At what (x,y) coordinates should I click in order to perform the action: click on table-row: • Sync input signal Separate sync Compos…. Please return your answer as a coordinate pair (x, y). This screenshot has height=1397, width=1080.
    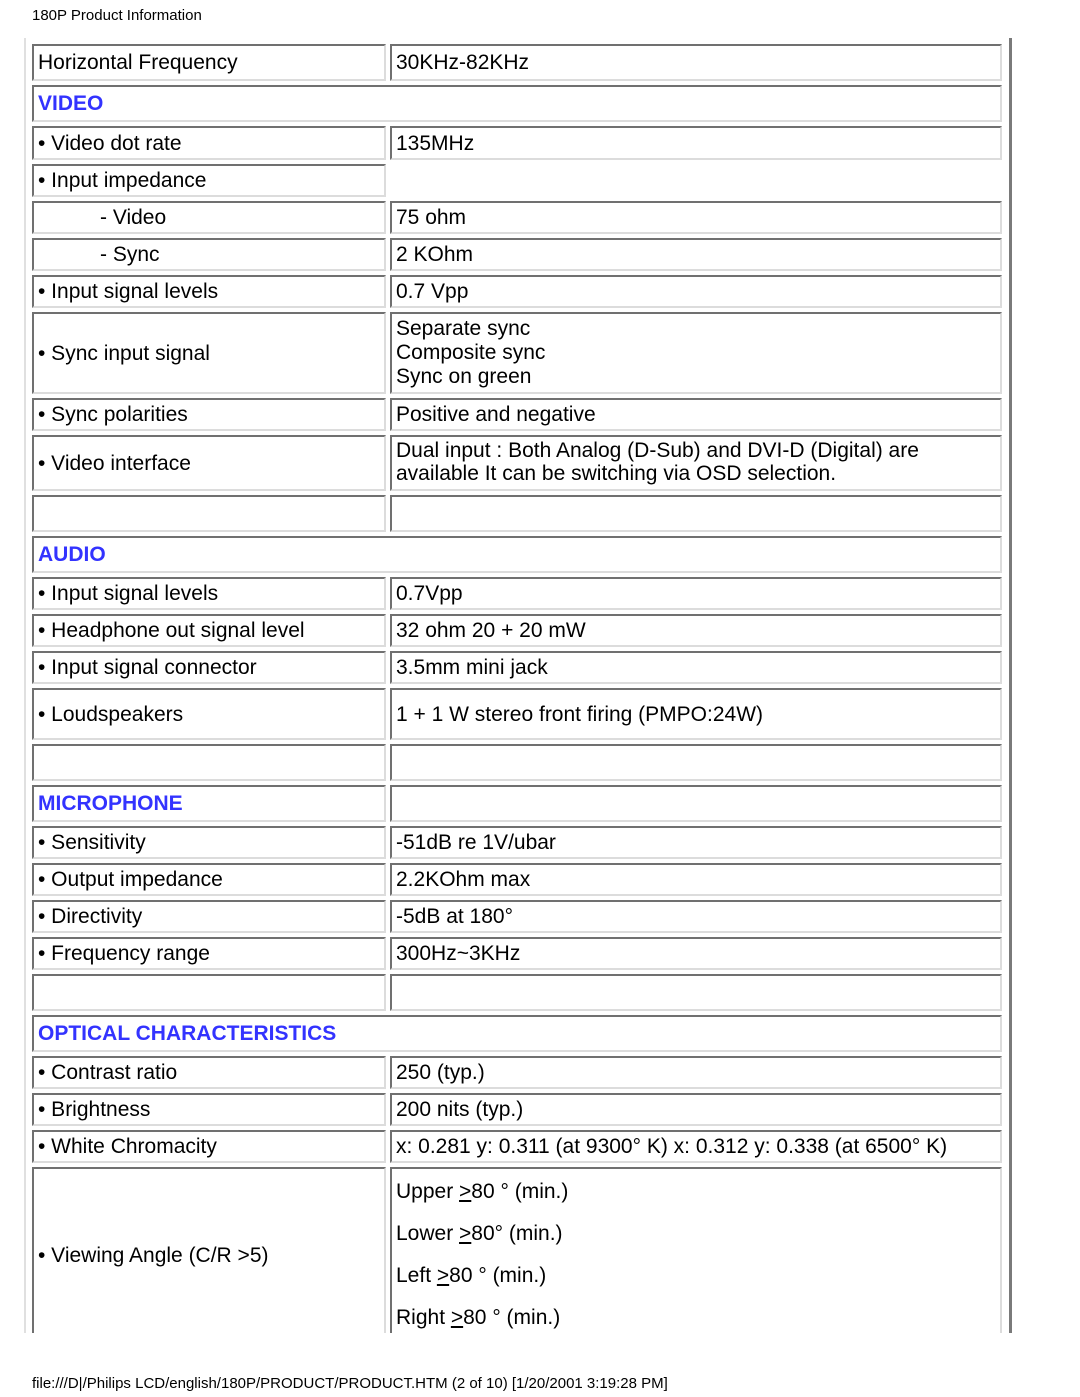
    Looking at the image, I should click on (517, 353).